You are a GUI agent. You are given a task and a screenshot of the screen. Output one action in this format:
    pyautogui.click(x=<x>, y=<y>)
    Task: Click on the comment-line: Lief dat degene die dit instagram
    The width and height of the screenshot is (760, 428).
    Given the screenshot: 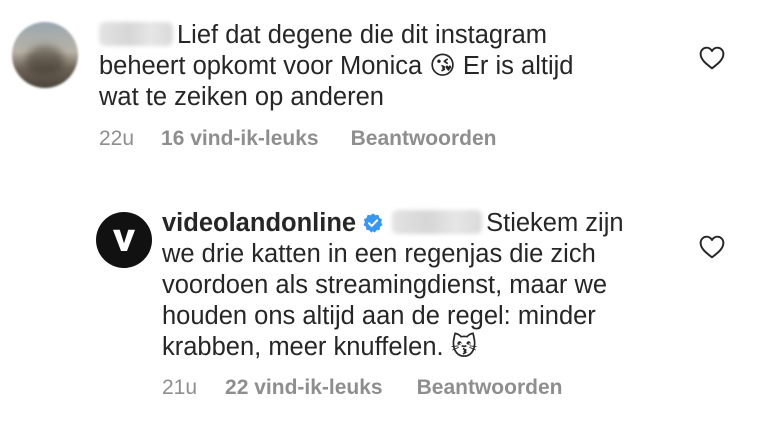 What is the action you would take?
    pyautogui.click(x=362, y=35)
    